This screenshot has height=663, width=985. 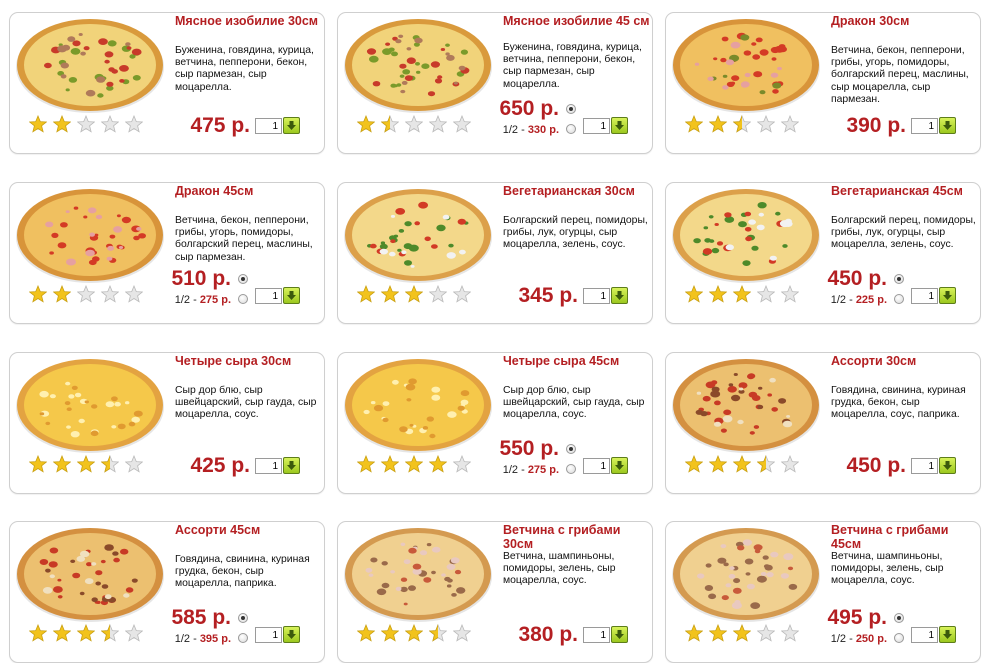 What do you see at coordinates (250, 361) in the screenshot?
I see `product-title: Четыре сыра 30см` at bounding box center [250, 361].